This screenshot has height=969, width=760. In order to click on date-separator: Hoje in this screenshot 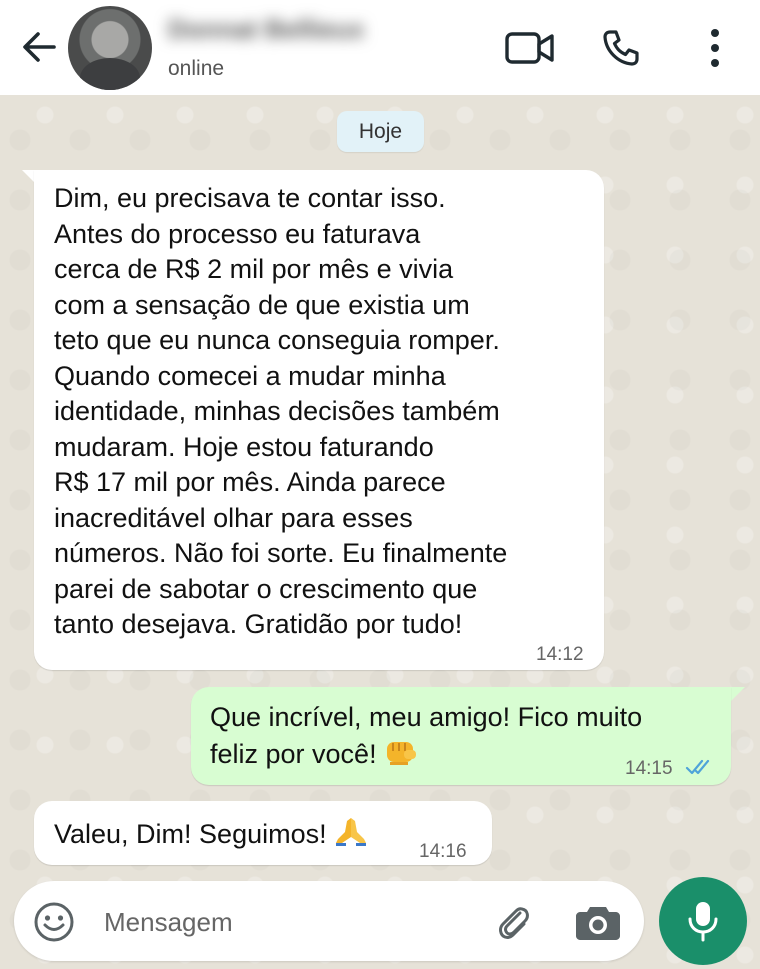, I will do `click(380, 131)`.